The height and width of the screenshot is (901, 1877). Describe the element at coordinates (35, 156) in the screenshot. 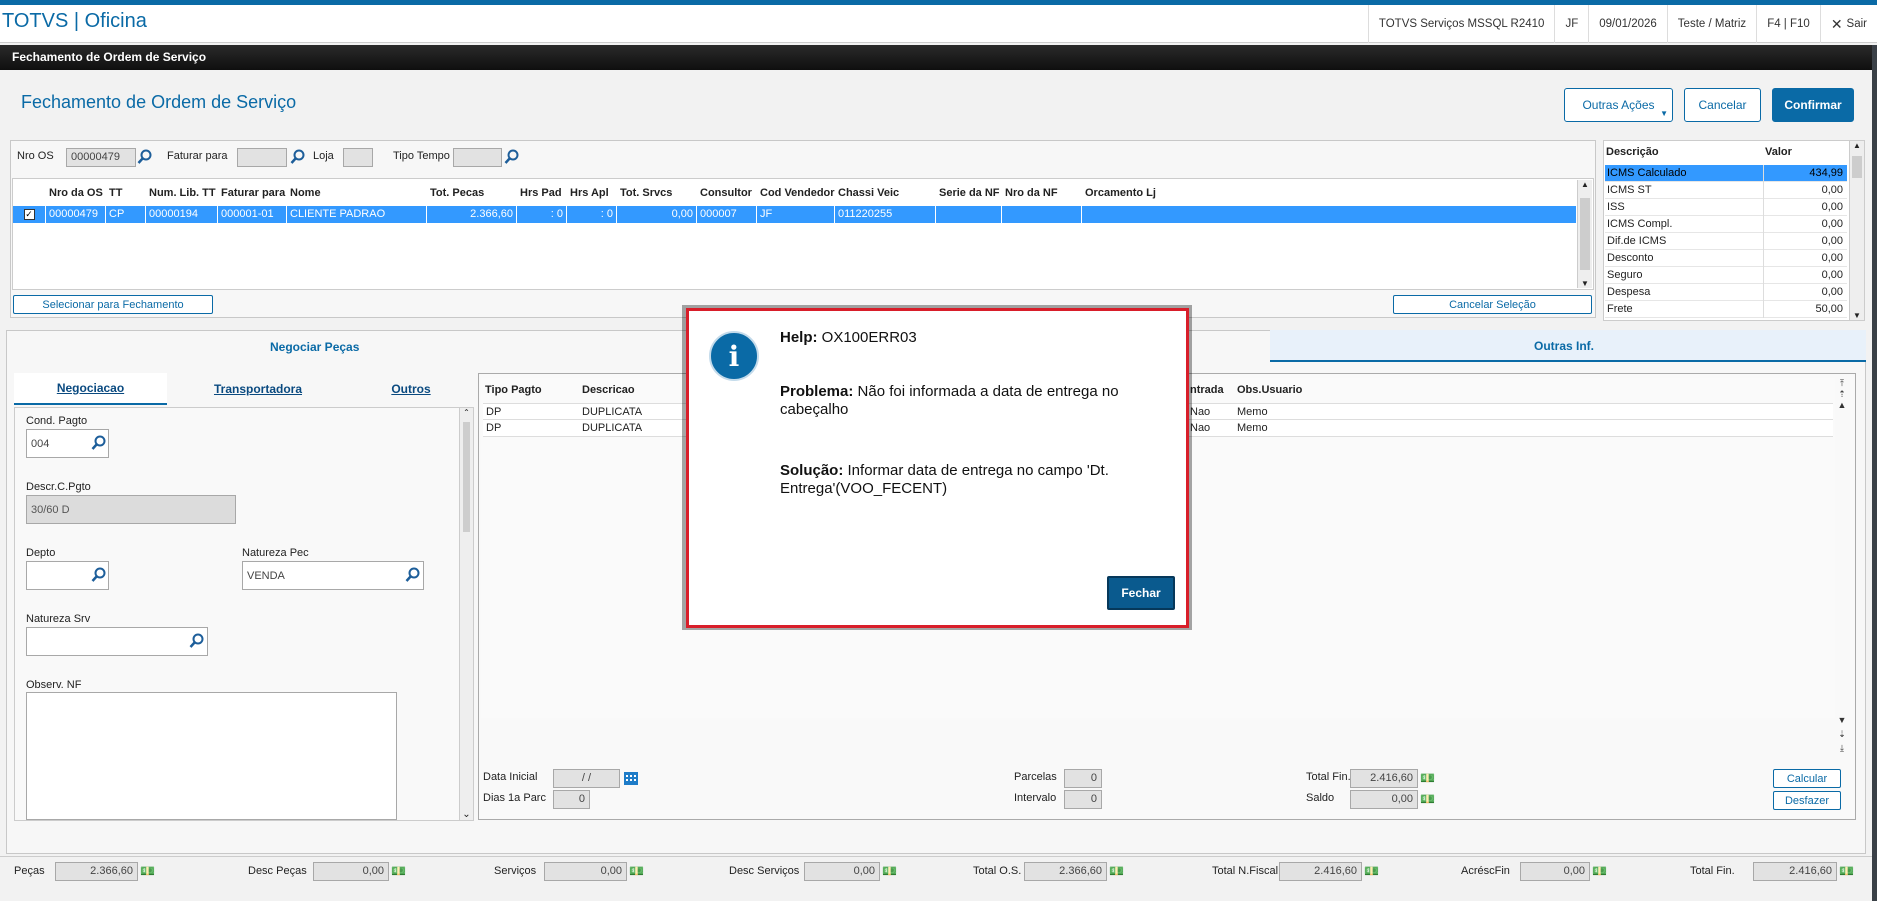

I see `nro-os-label: Nro OS` at that location.